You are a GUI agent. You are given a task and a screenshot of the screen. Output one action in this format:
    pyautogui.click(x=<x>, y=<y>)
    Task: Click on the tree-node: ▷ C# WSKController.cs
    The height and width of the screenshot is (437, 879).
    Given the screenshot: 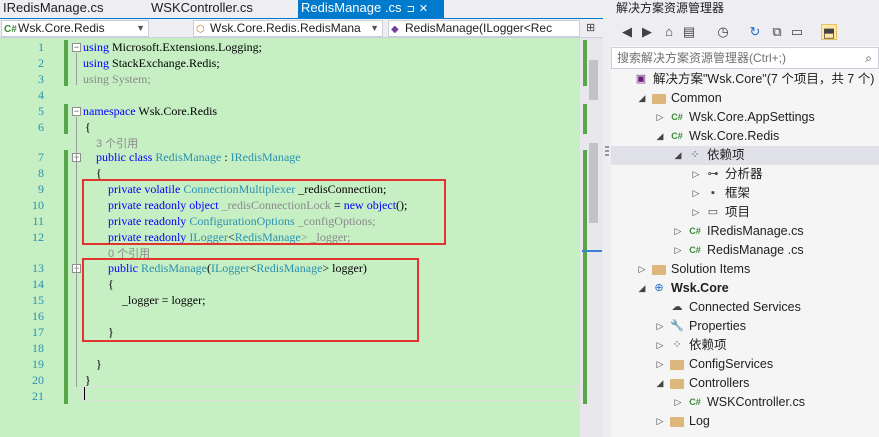 What is the action you would take?
    pyautogui.click(x=745, y=402)
    